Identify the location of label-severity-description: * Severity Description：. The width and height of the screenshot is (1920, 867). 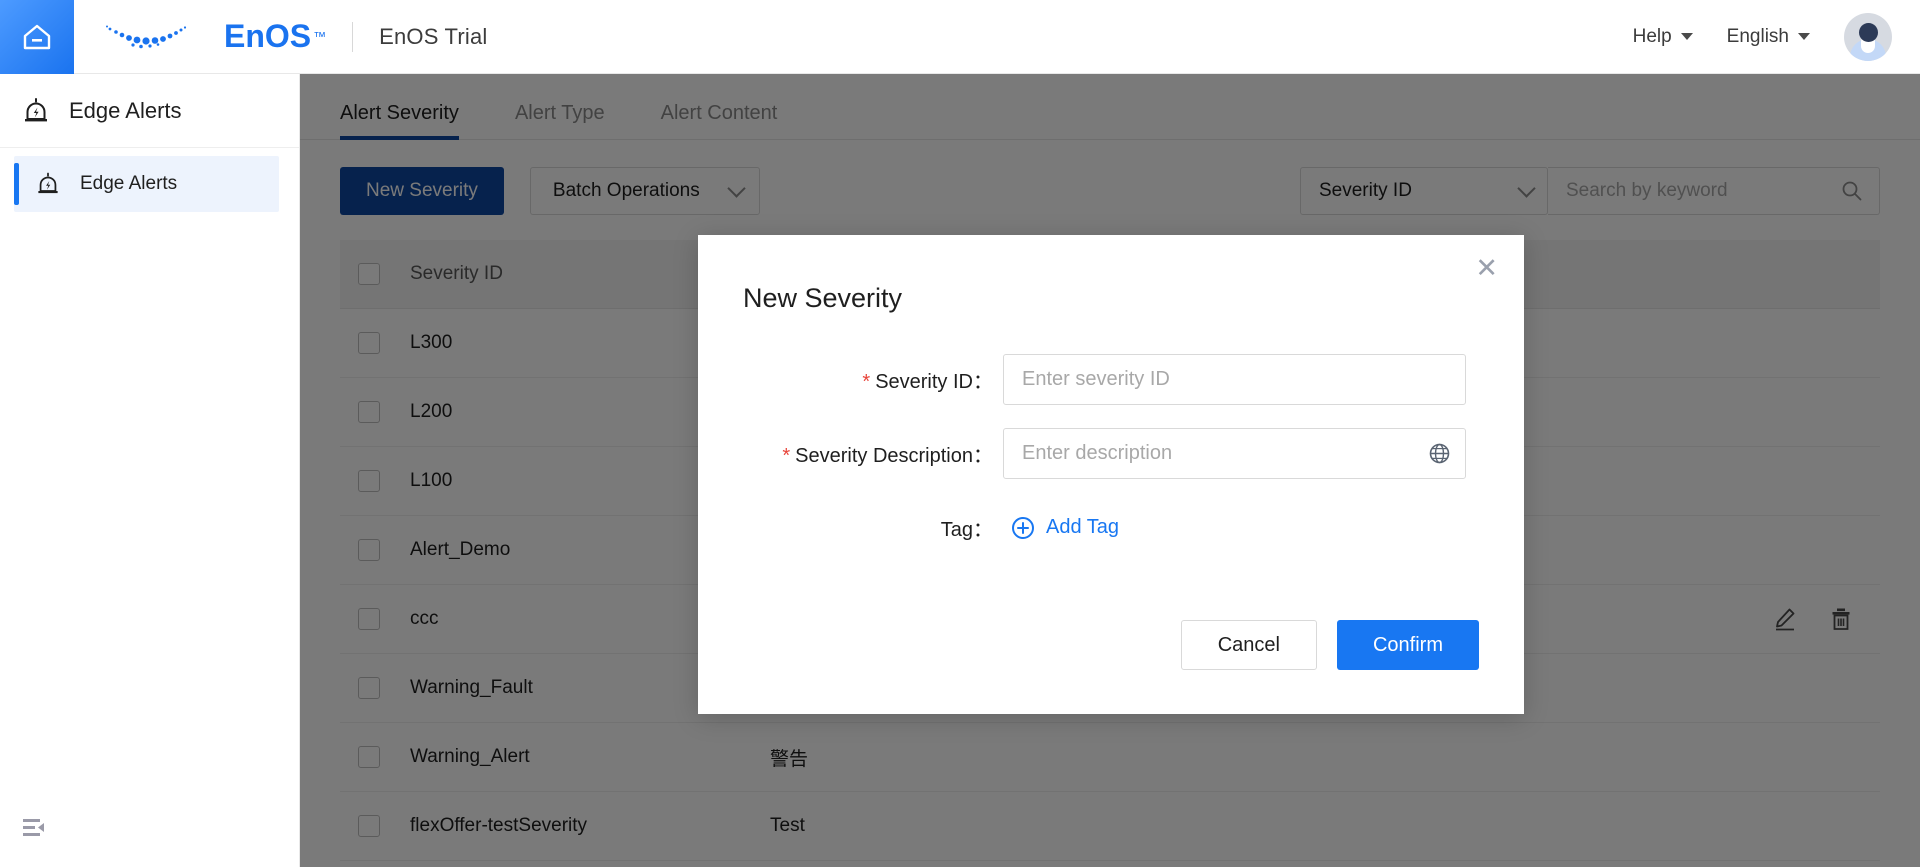
(873, 453).